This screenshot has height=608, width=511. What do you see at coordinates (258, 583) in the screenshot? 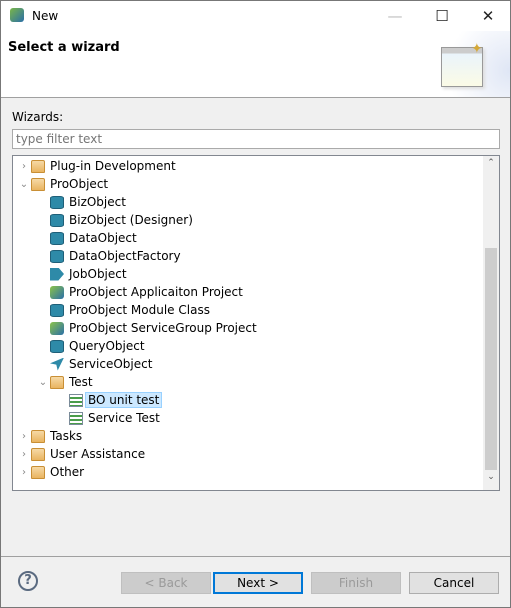
I see `next-button: Next >` at bounding box center [258, 583].